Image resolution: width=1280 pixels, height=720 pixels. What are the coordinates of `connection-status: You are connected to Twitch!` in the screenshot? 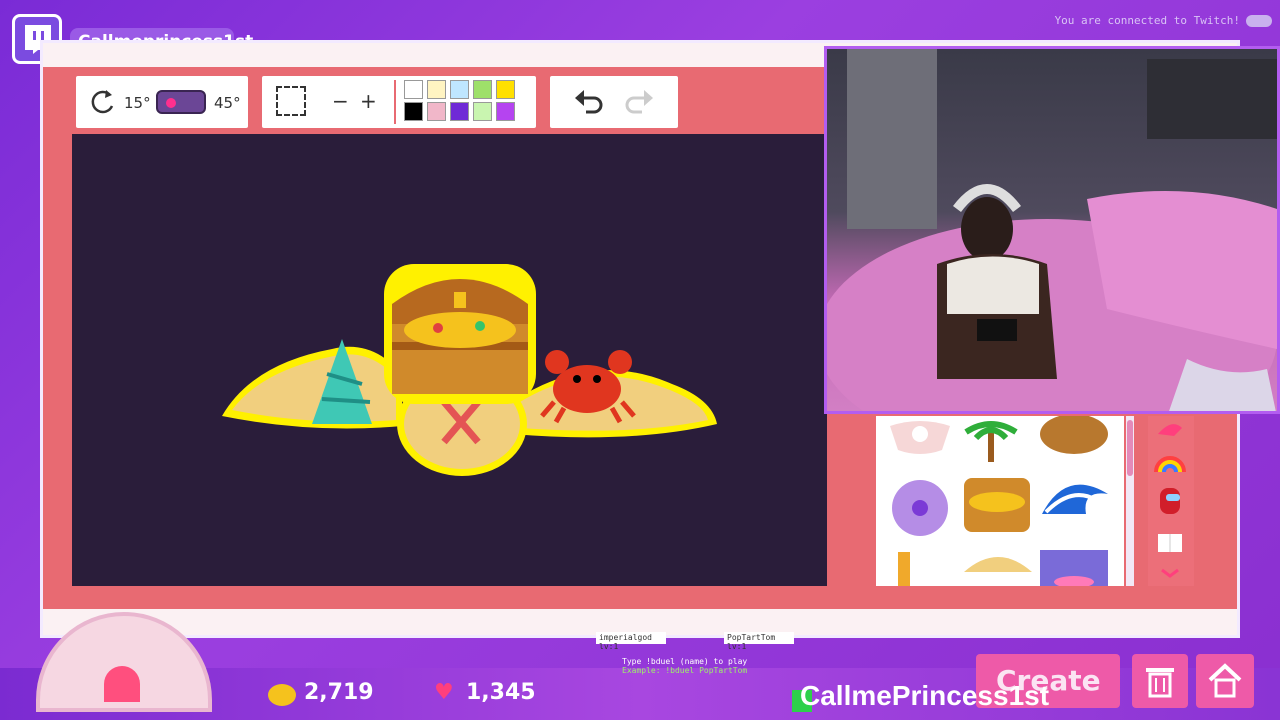 It's located at (1147, 20).